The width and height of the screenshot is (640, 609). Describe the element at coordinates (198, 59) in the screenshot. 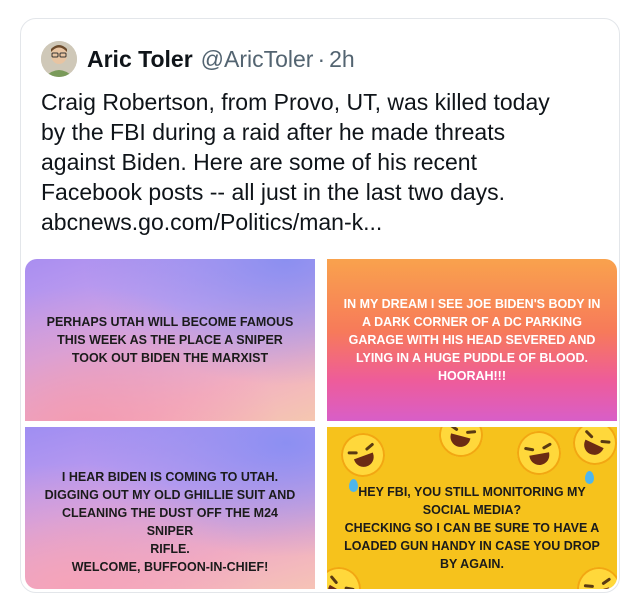

I see `tweet-header: Aric Toler @AricToler · 2h` at that location.